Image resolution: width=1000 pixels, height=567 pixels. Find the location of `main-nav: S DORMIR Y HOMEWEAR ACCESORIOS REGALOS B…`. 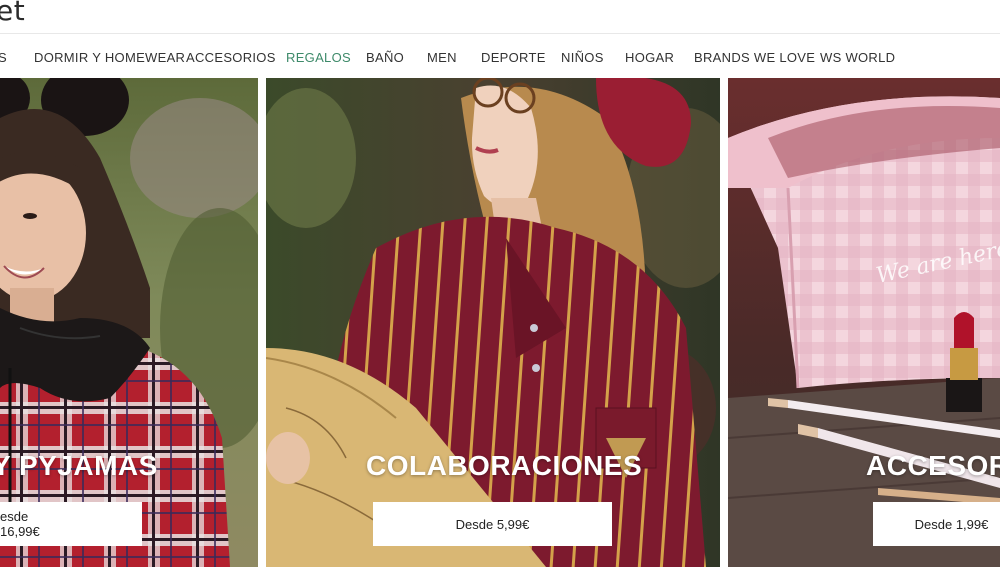

main-nav: S DORMIR Y HOMEWEAR ACCESORIOS REGALOS B… is located at coordinates (500, 56).